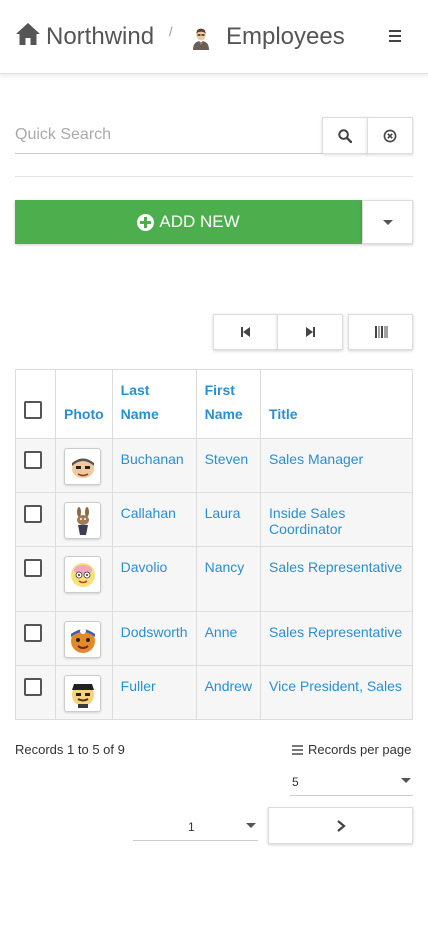  I want to click on brand-link: Northwind, so click(100, 37).